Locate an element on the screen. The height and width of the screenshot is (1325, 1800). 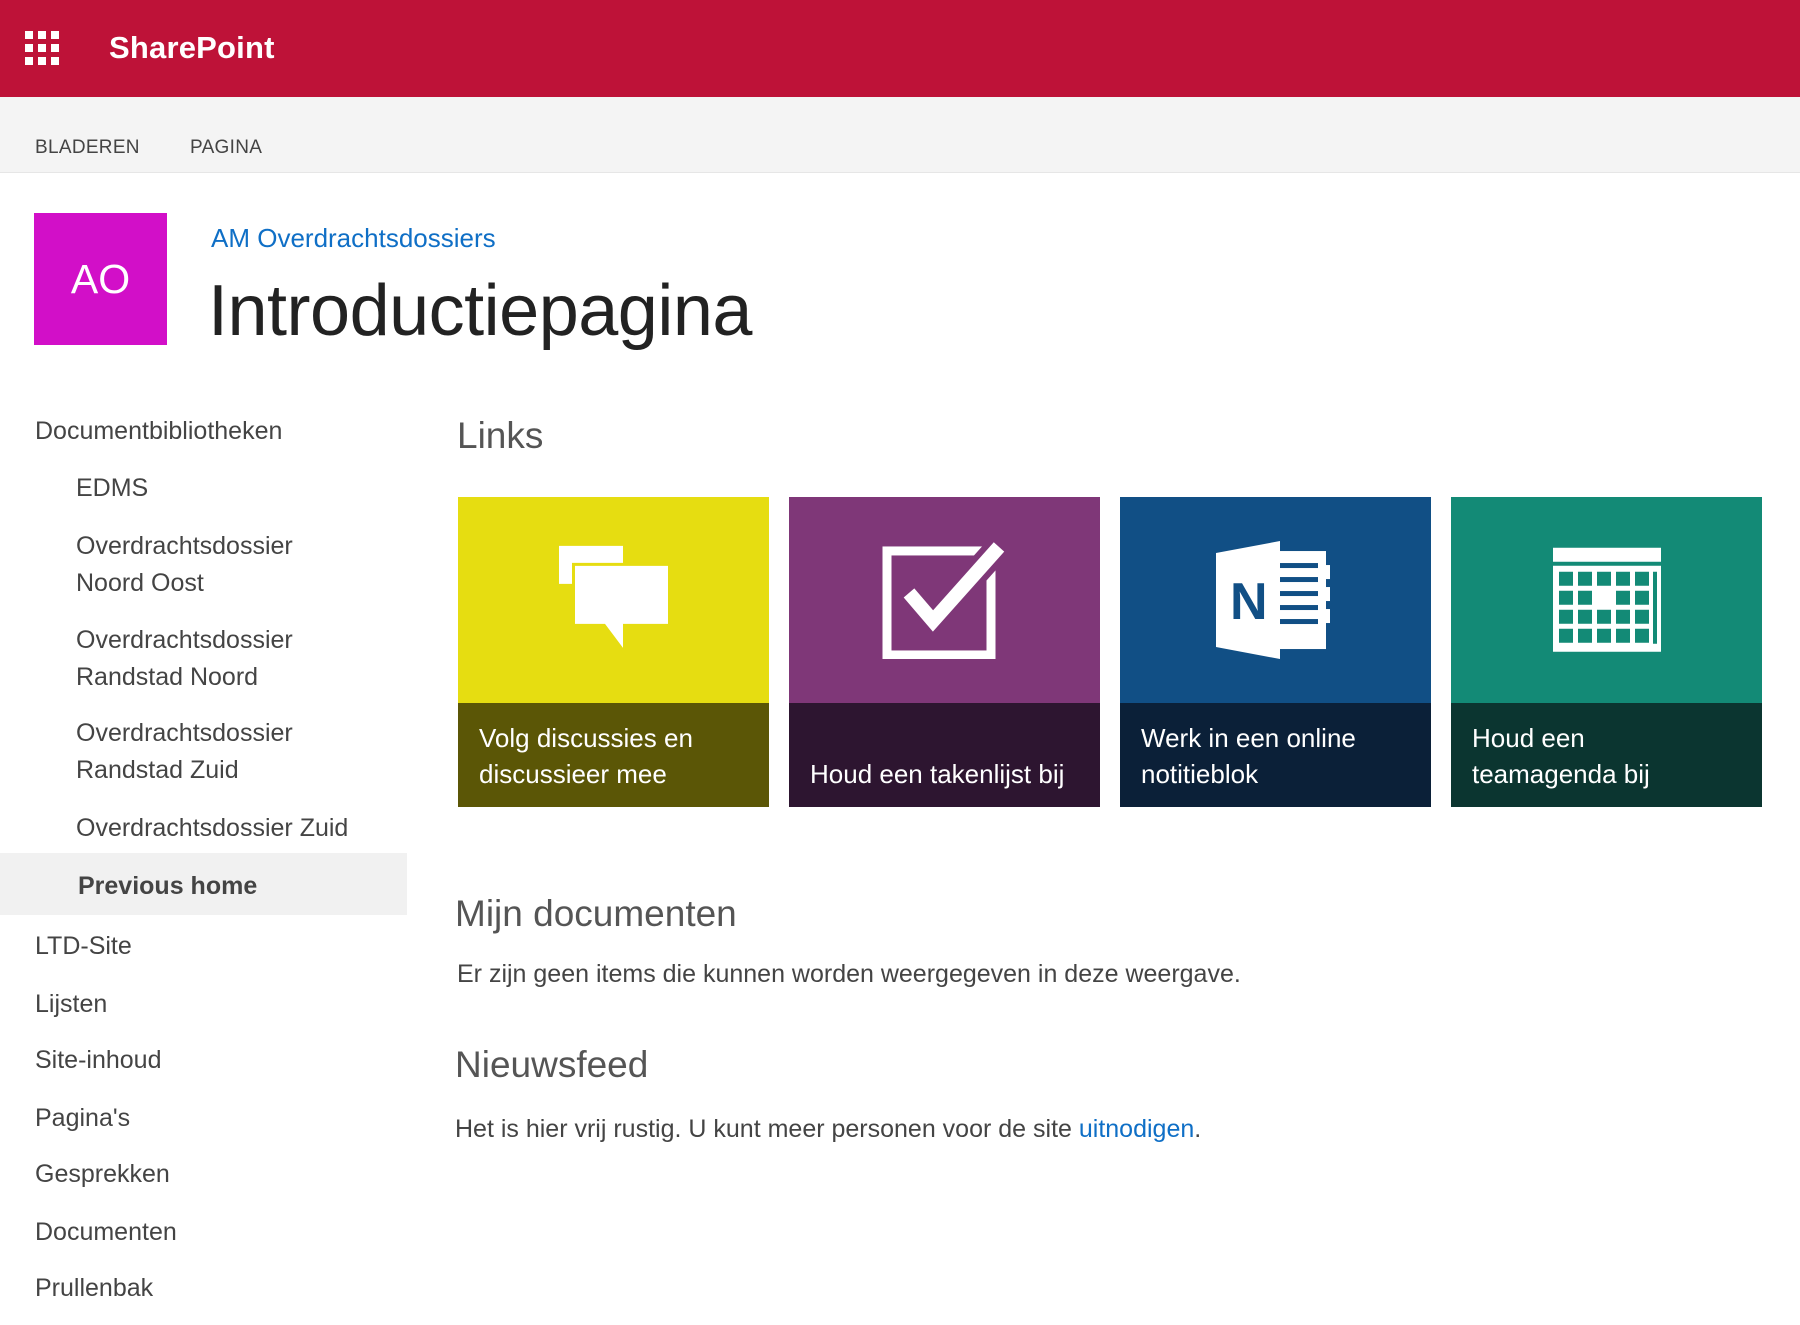
site-title-link: AM Overdrachtsdossiers is located at coordinates (353, 238).